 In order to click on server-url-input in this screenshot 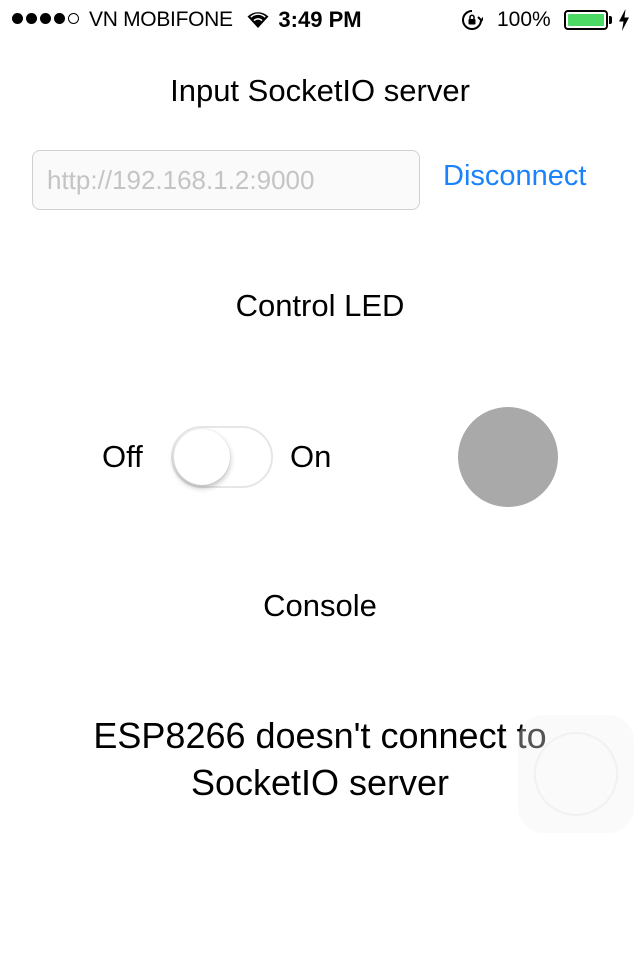, I will do `click(226, 180)`.